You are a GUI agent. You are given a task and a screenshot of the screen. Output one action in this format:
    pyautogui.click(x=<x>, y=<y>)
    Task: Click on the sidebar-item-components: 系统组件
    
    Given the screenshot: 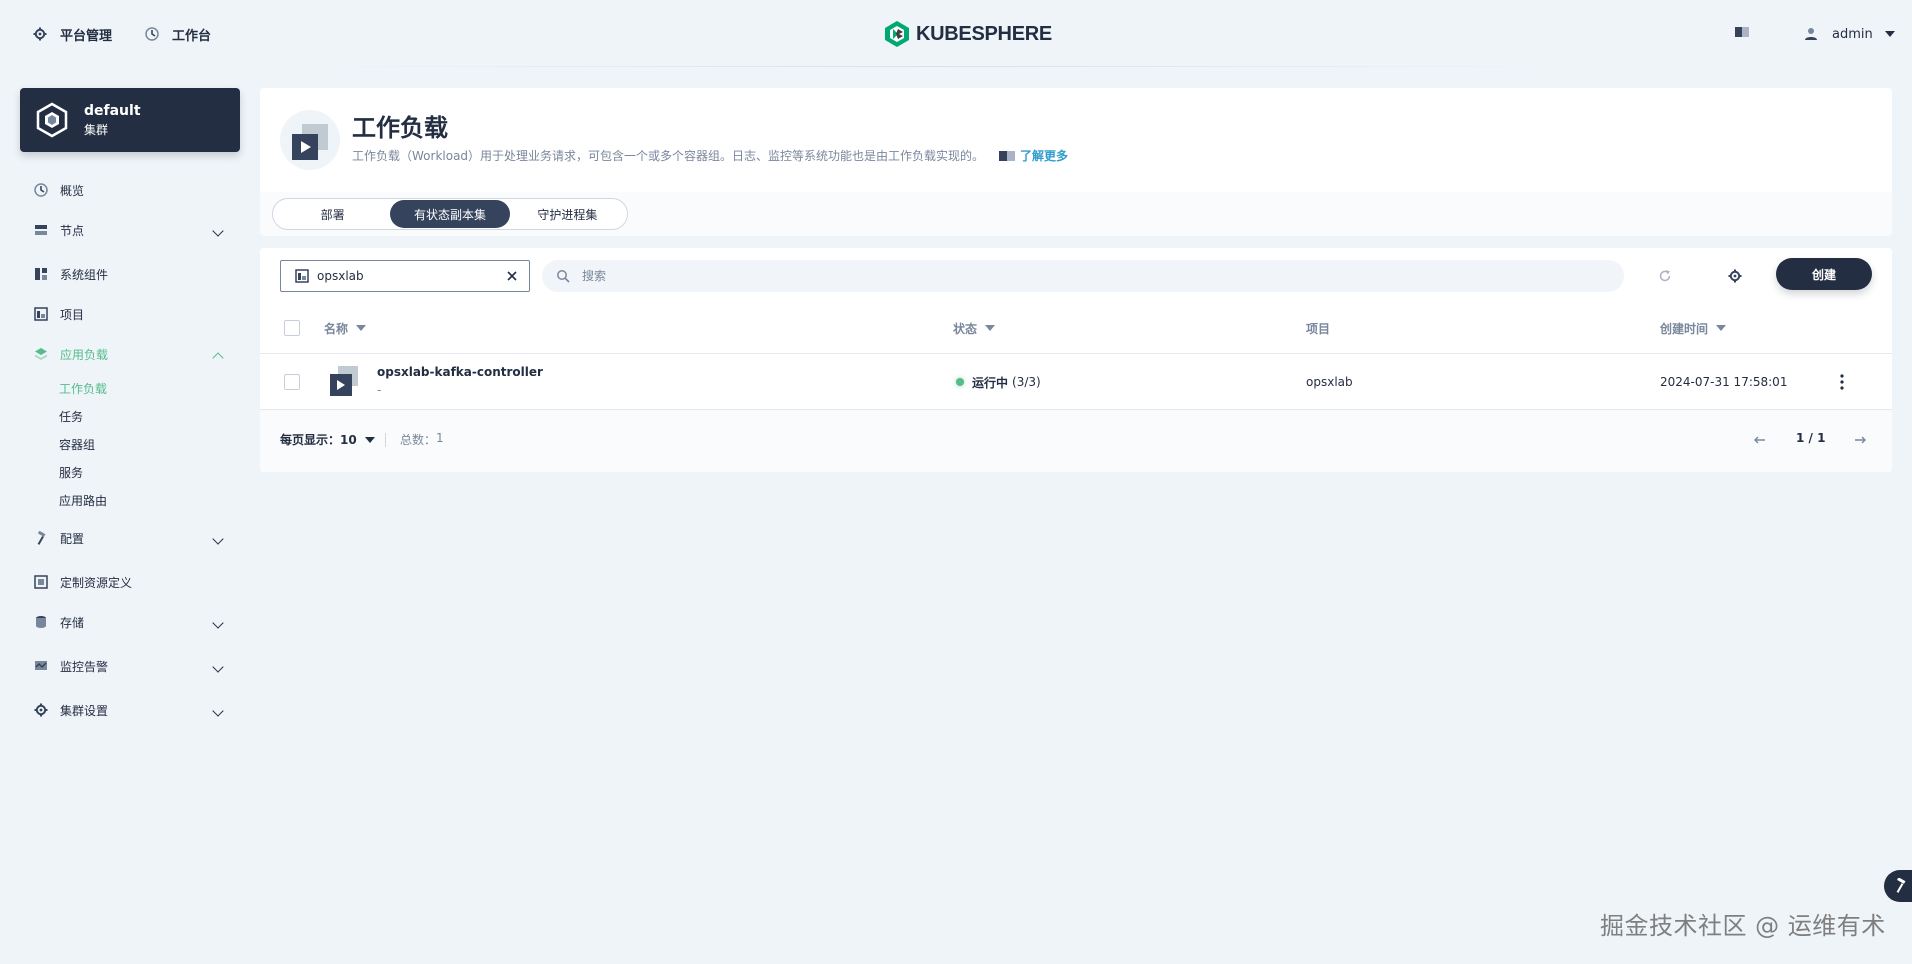 What is the action you would take?
    pyautogui.click(x=130, y=274)
    